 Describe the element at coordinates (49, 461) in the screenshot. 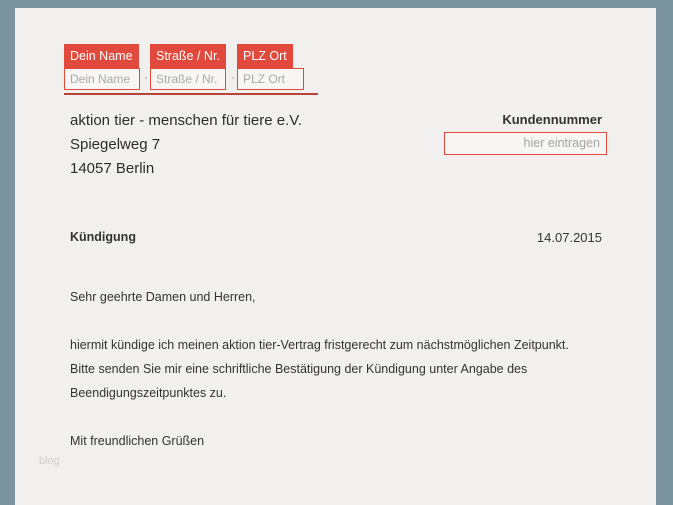

I see `watermark: blog` at that location.